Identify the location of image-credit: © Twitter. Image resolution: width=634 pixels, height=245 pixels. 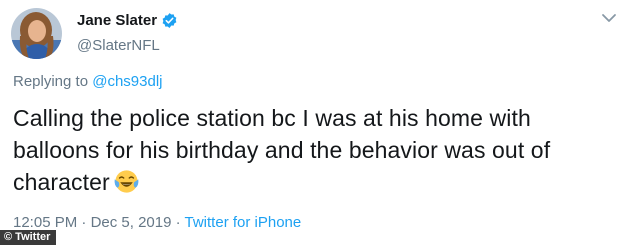
(28, 237).